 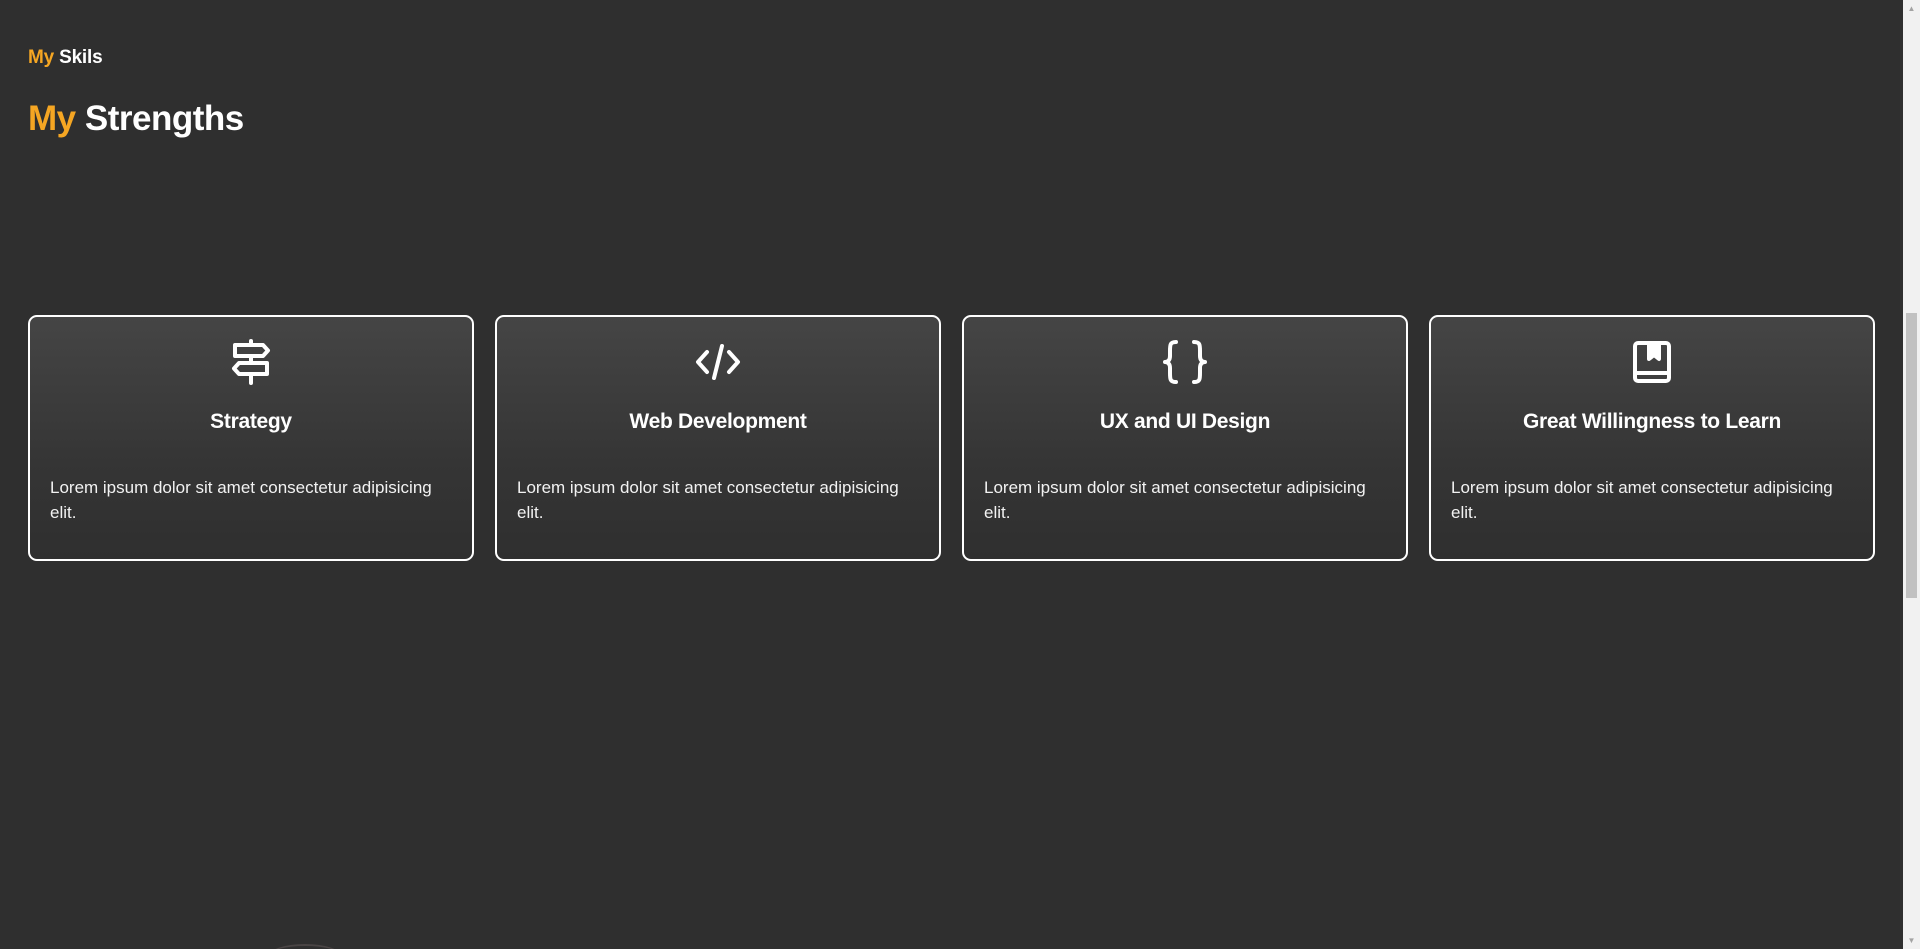 What do you see at coordinates (1911, 940) in the screenshot?
I see `scroll-down-arrow-icon: ▼` at bounding box center [1911, 940].